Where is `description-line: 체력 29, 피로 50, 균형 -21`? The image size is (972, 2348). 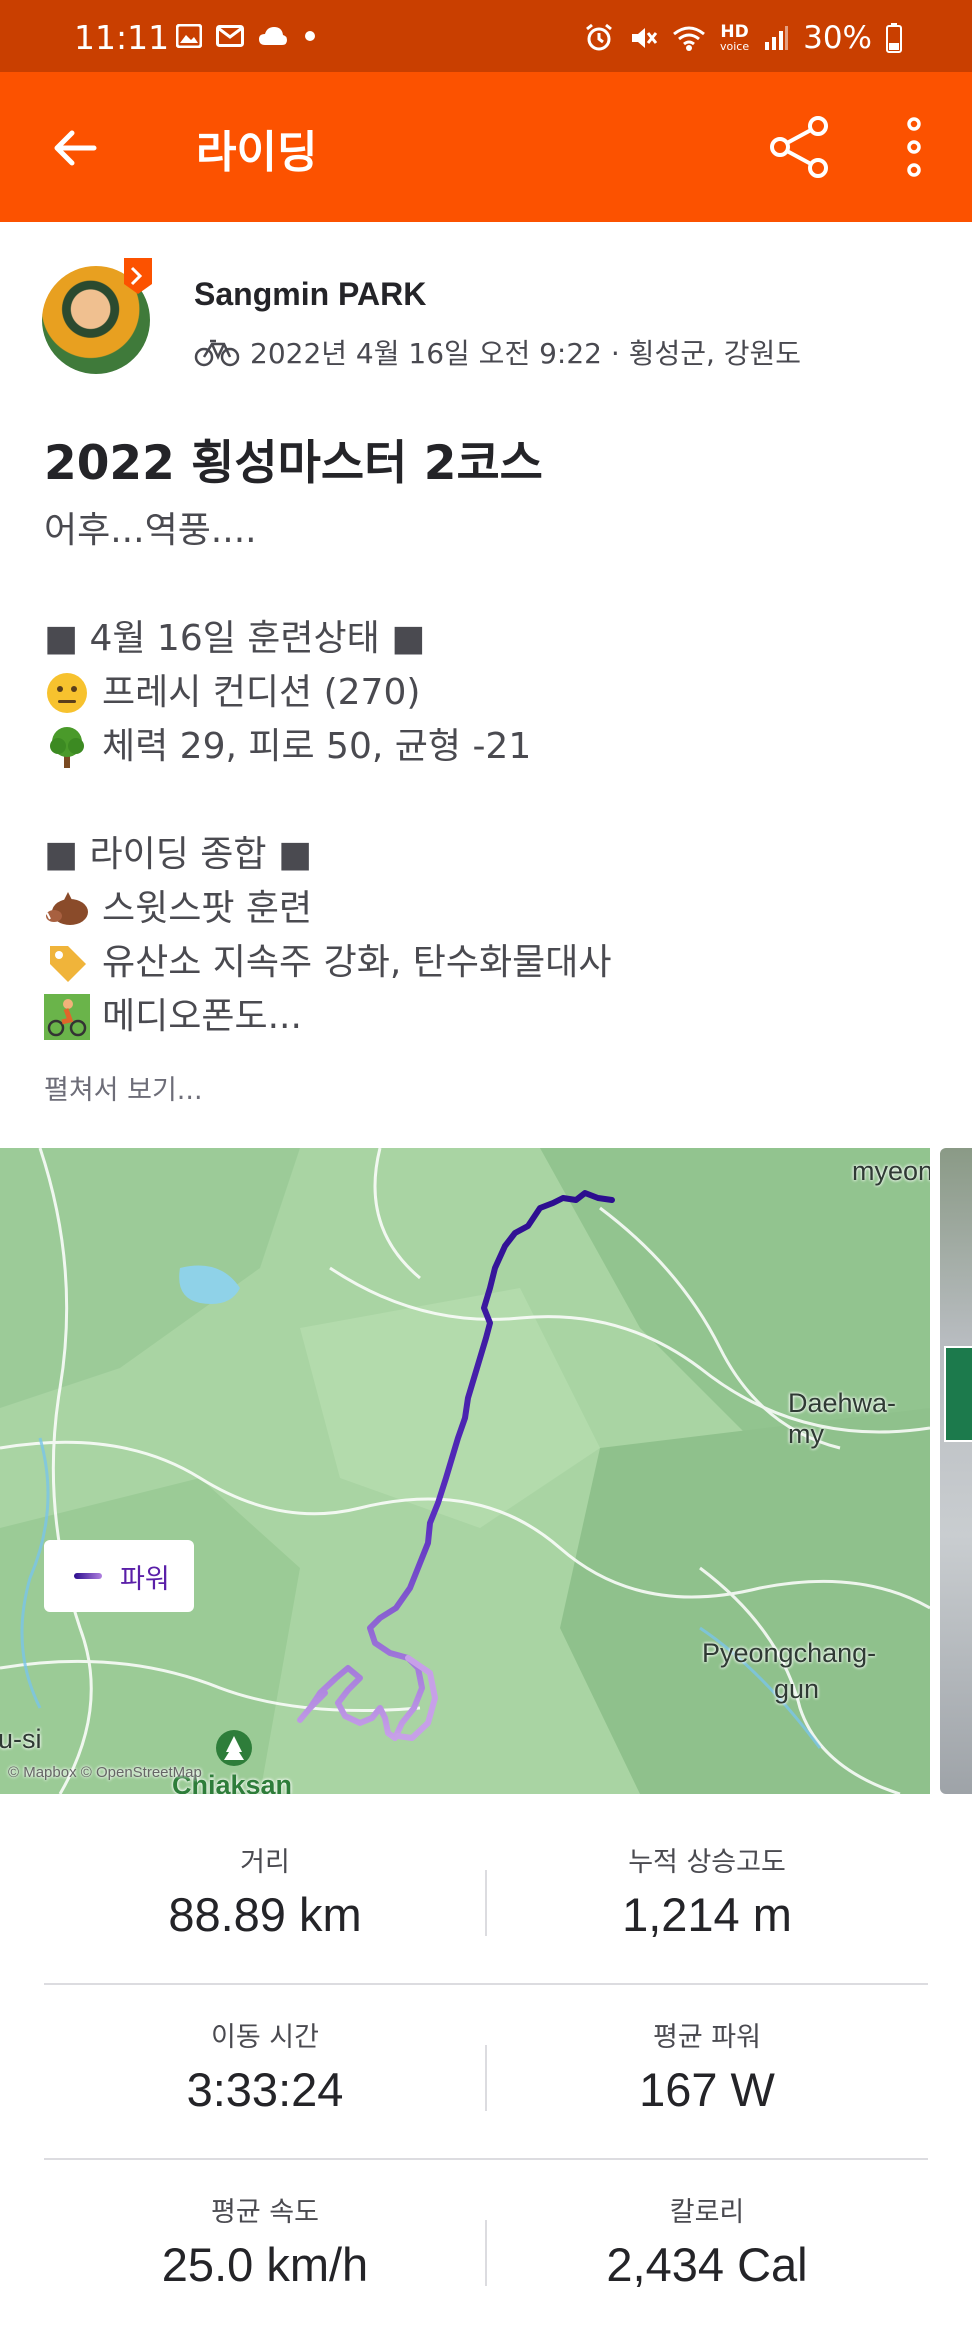 description-line: 체력 29, 피로 50, 균형 -21 is located at coordinates (327, 747).